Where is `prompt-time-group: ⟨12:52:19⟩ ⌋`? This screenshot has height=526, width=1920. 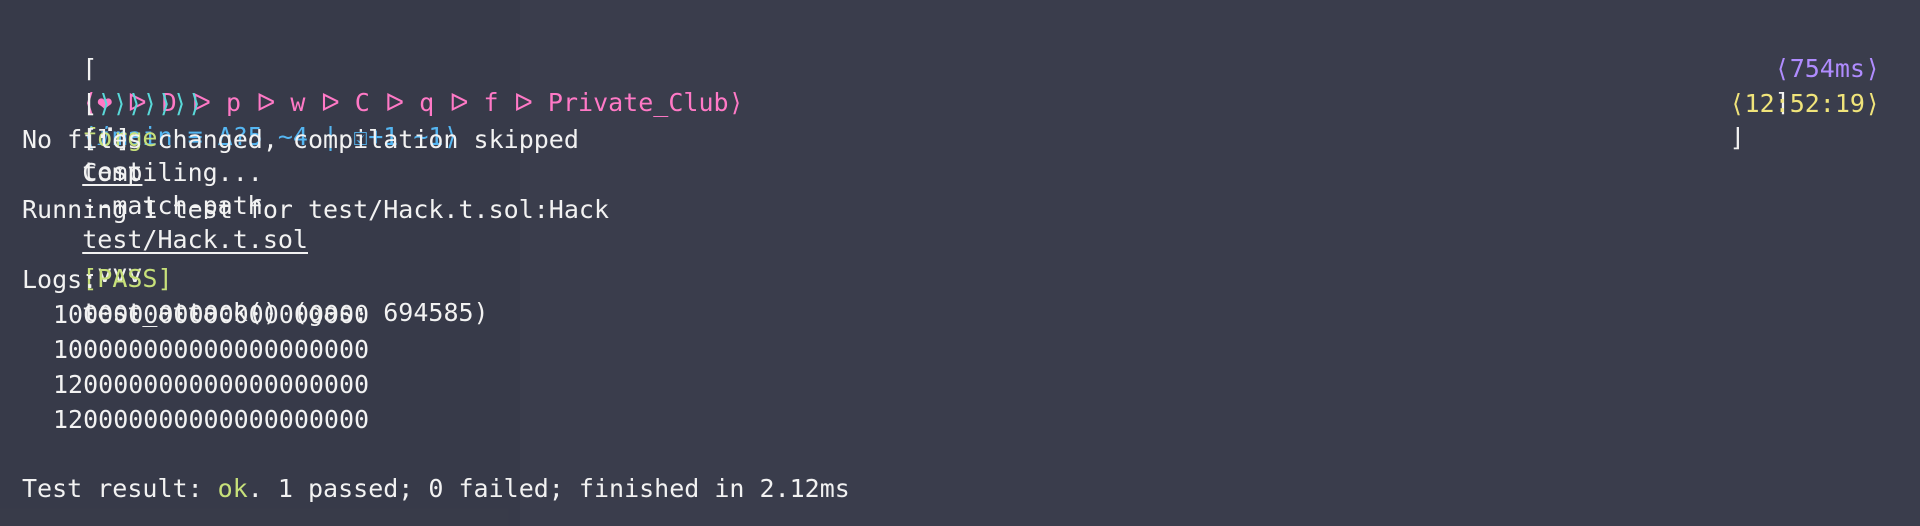 prompt-time-group: ⟨12:52:19⟩ ⌋ is located at coordinates (1774, 102).